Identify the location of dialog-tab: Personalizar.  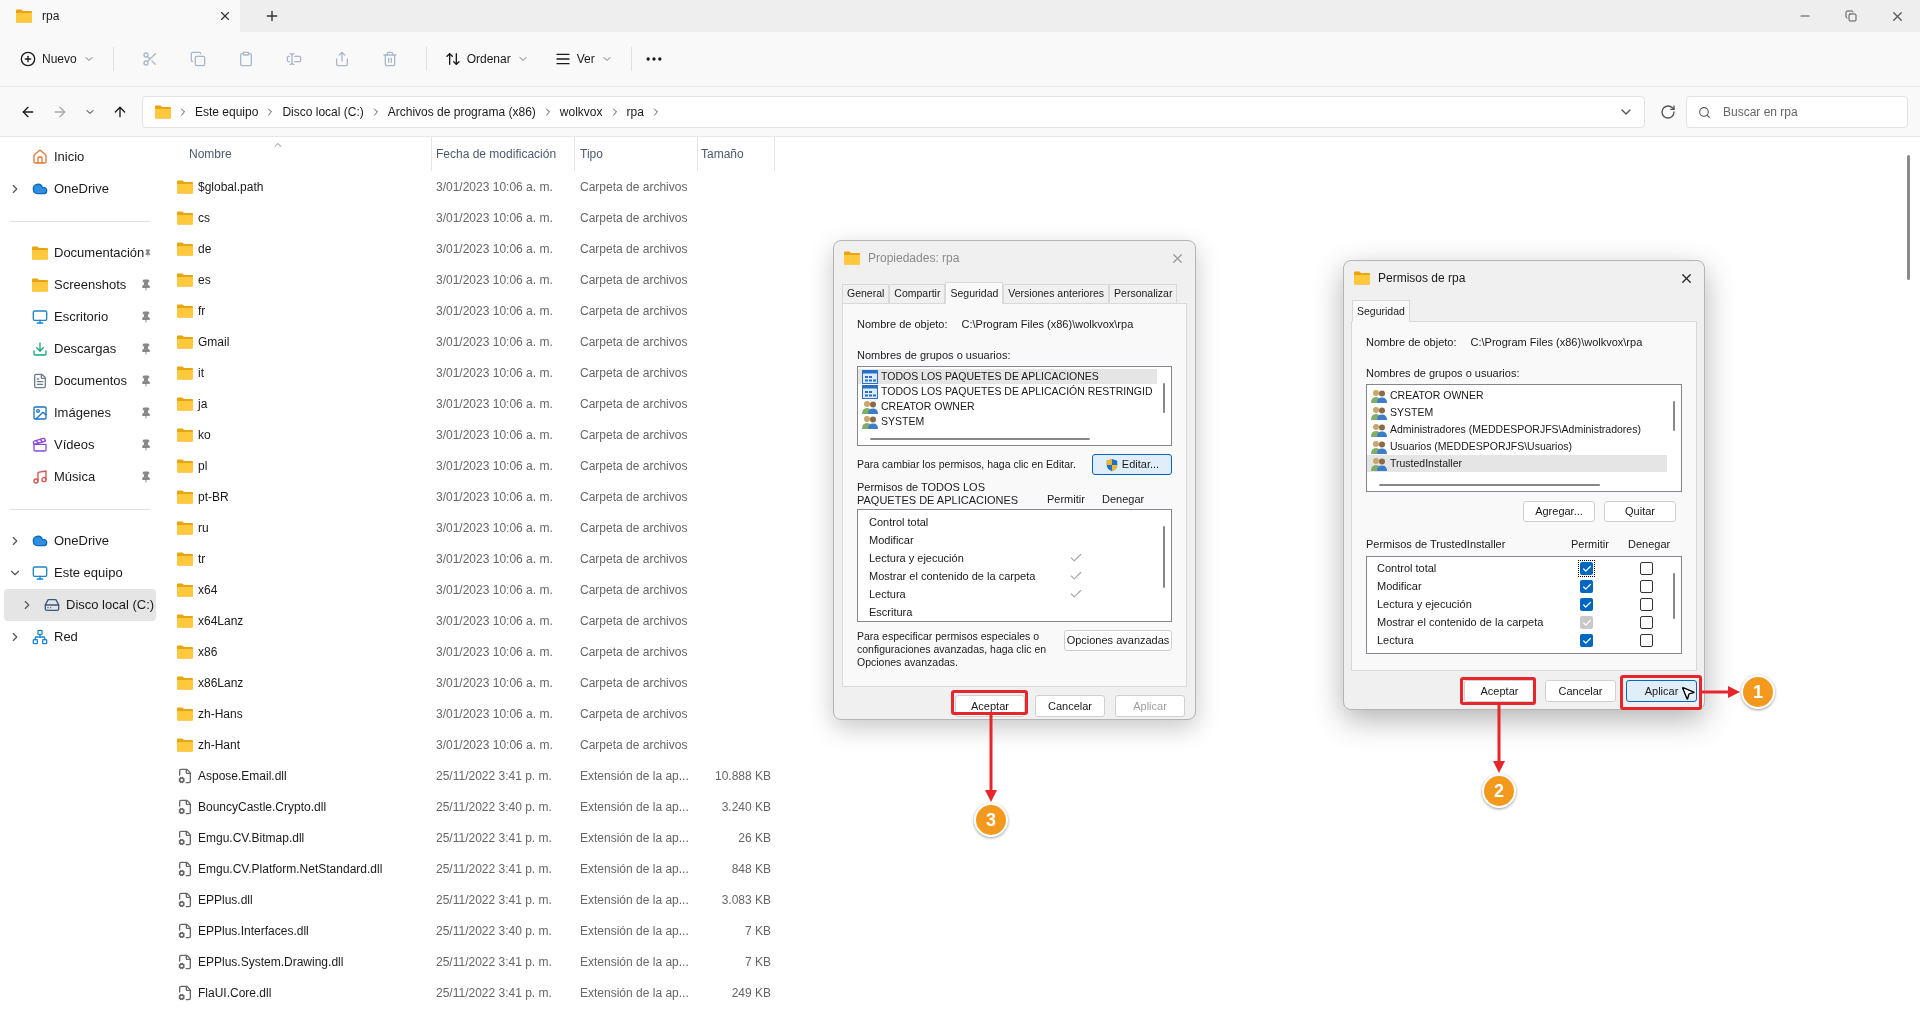
(1143, 293).